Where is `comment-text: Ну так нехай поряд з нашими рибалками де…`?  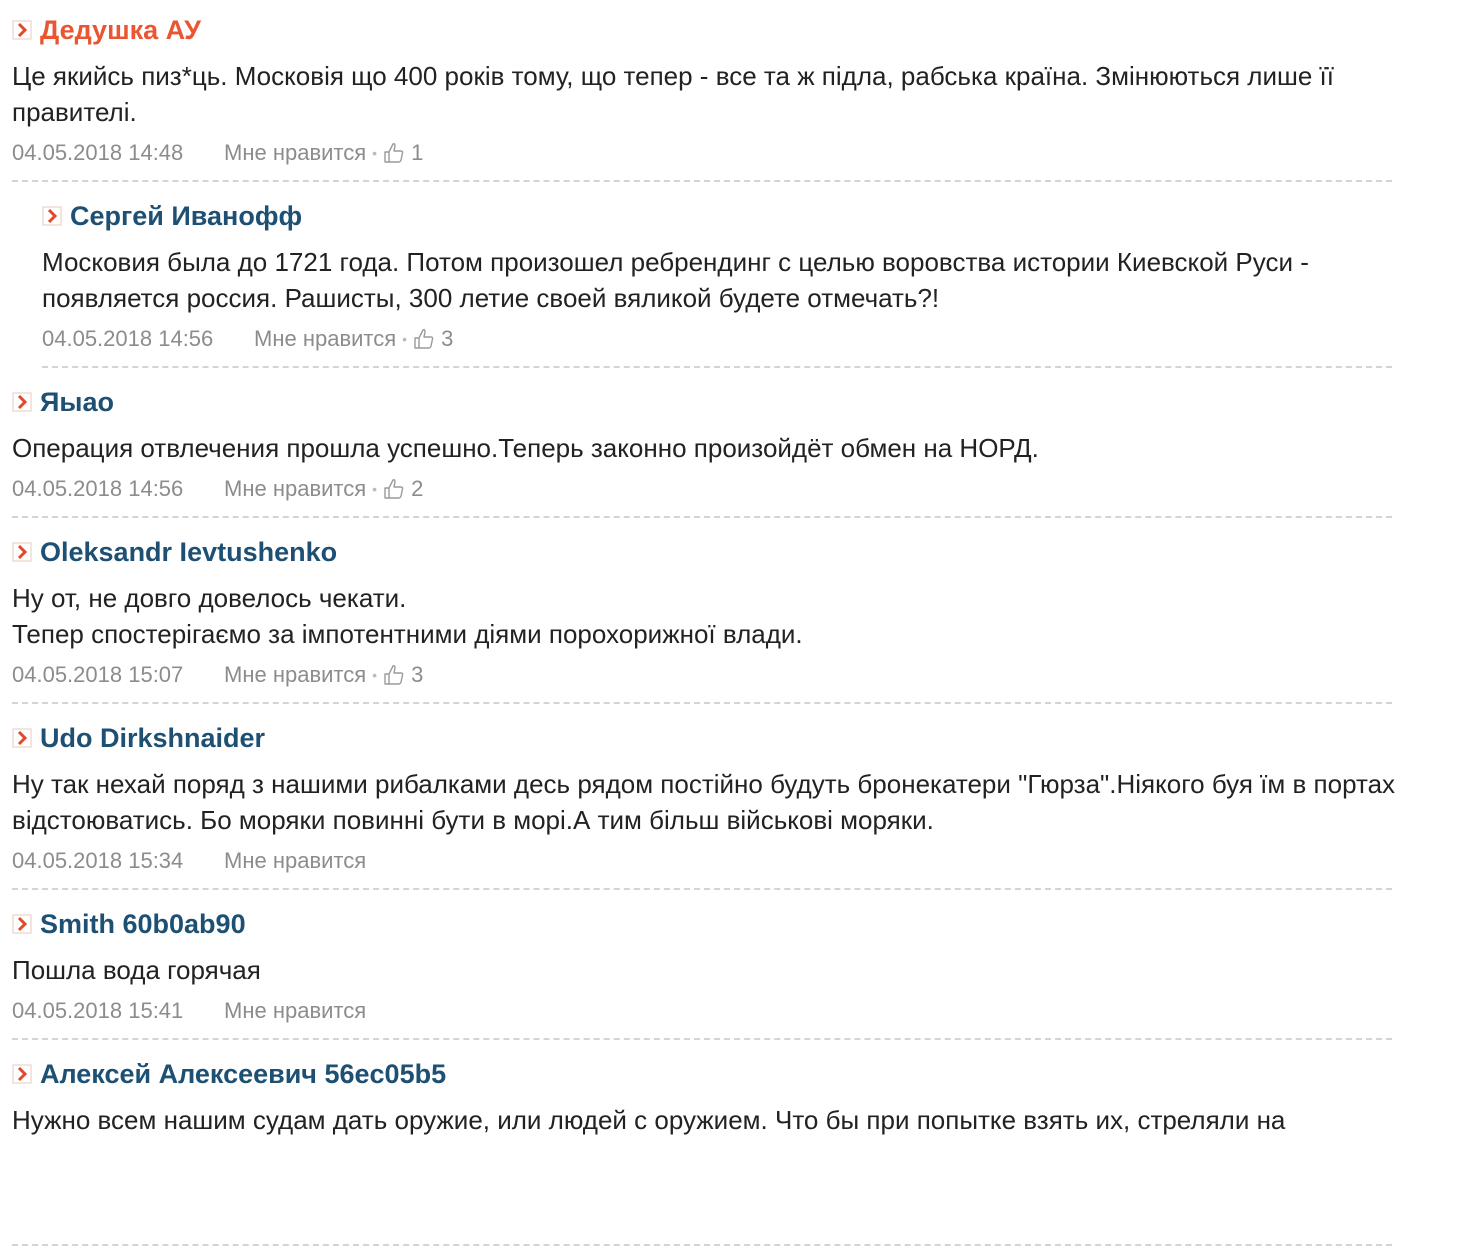
comment-text: Ну так нехай поряд з нашими рибалками де… is located at coordinates (704, 802).